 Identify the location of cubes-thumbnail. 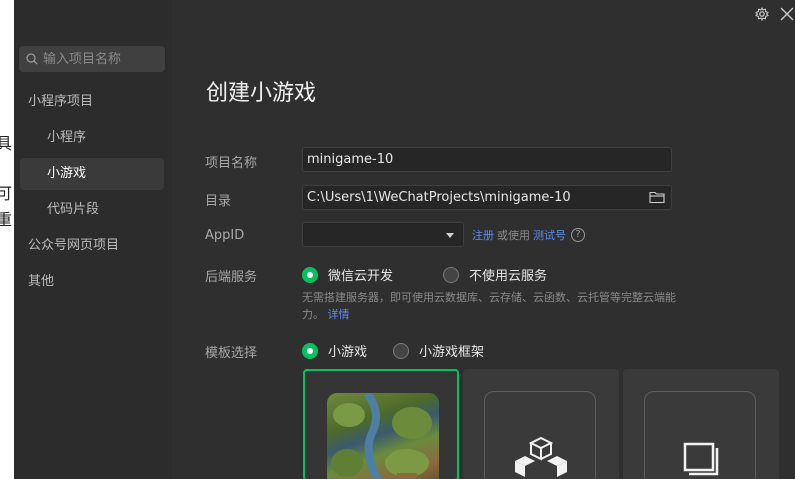
(540, 435).